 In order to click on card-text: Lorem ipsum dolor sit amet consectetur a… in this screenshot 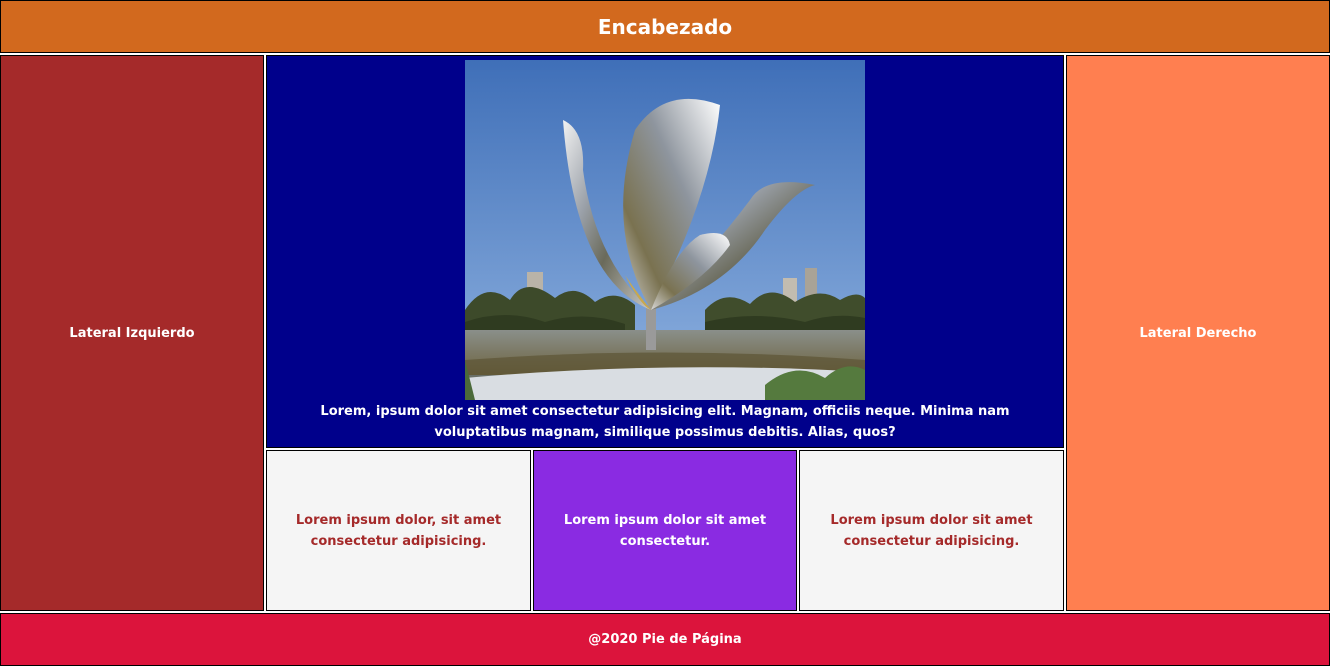, I will do `click(931, 530)`.